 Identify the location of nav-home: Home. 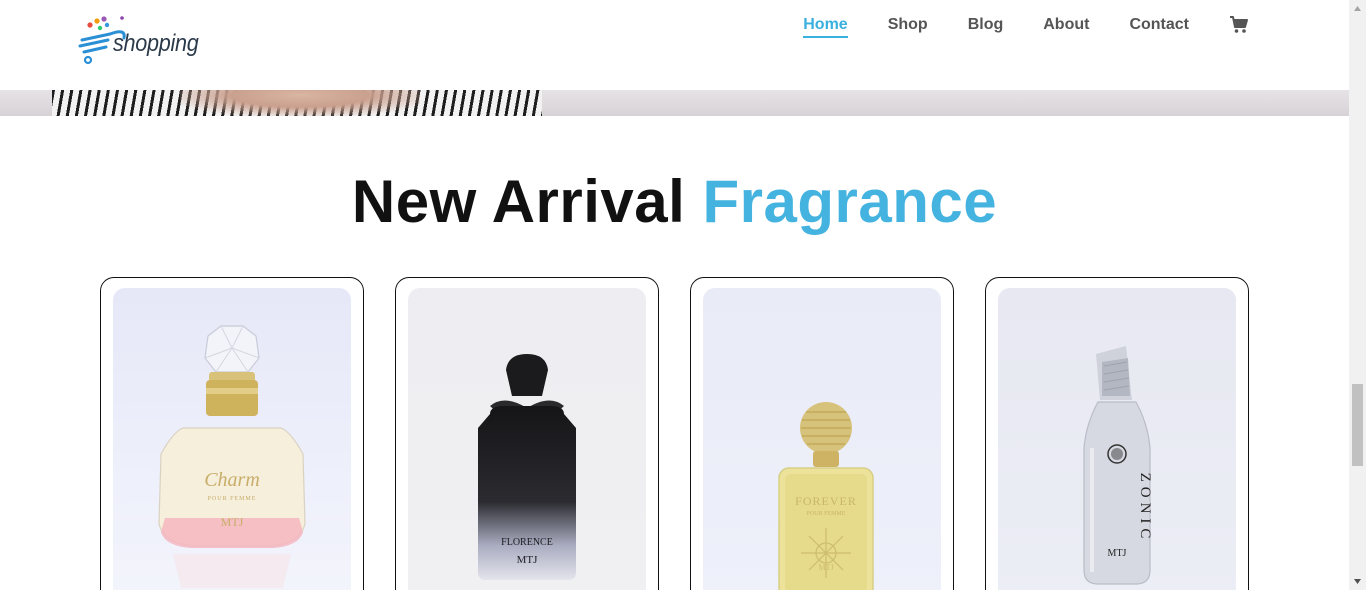
(826, 26).